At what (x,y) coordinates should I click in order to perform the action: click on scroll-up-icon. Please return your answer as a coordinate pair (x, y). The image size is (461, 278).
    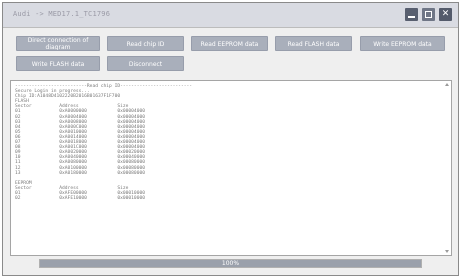
    Looking at the image, I should click on (447, 84).